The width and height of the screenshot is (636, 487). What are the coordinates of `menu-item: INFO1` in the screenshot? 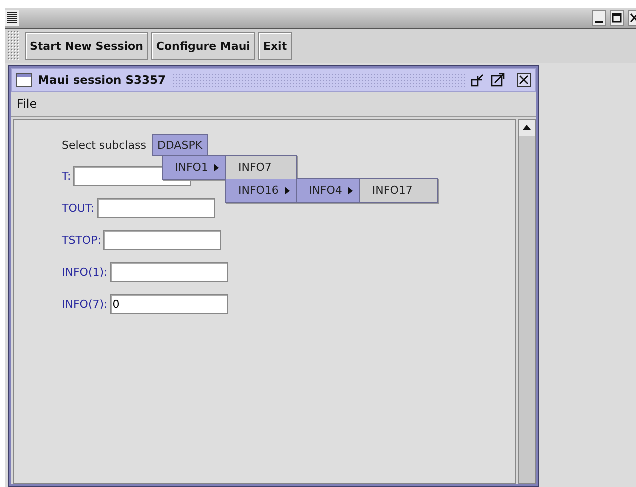 It's located at (194, 167).